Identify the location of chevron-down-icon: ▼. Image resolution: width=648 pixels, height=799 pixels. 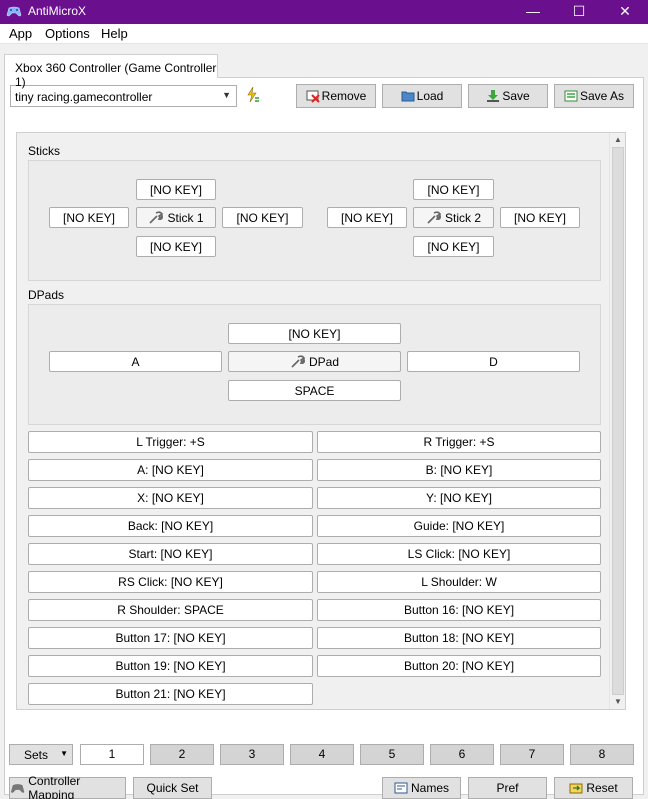
(64, 753).